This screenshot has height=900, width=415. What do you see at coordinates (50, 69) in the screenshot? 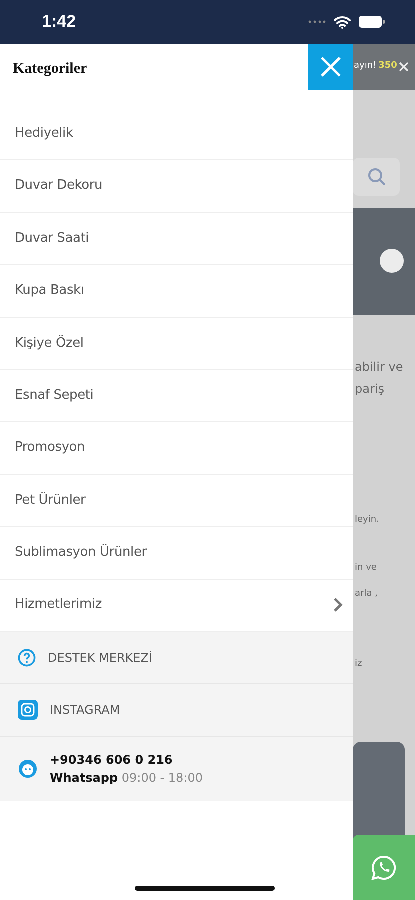
I see `drawer-title: Kategoriler` at bounding box center [50, 69].